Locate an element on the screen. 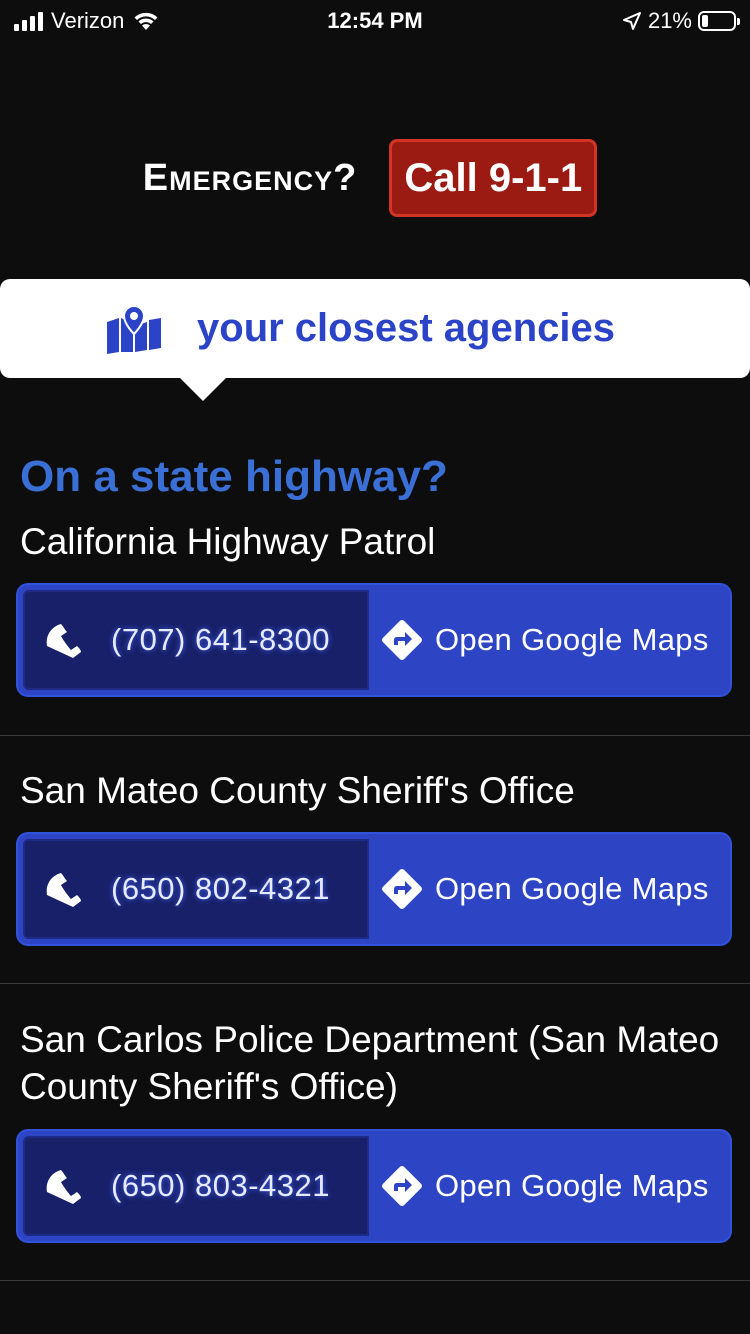 The image size is (750, 1334). battery-icon is located at coordinates (719, 21).